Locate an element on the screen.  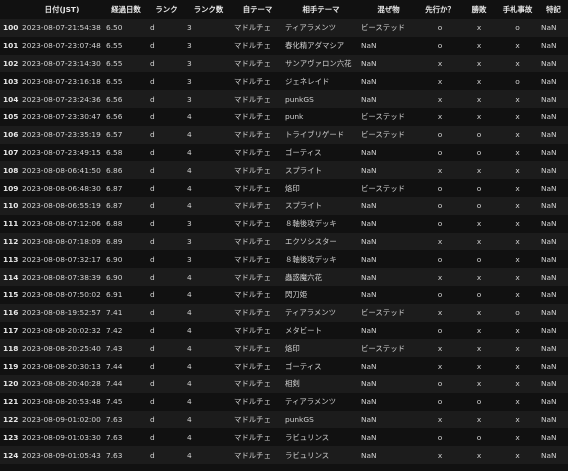
row-index: 114 is located at coordinates (11, 277).